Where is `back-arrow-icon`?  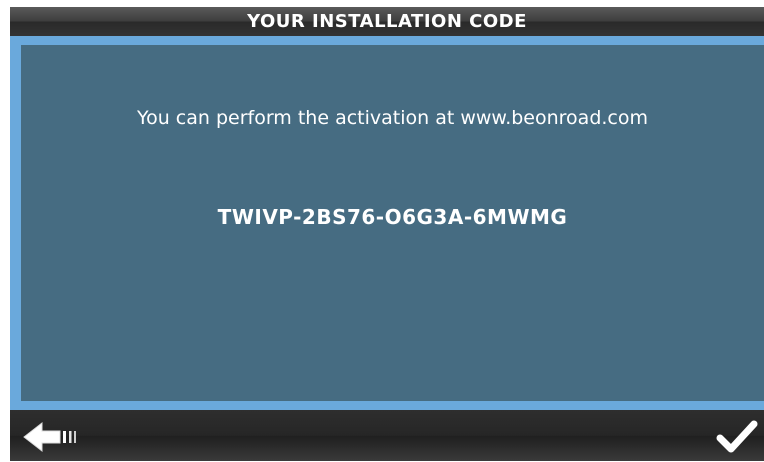 back-arrow-icon is located at coordinates (49, 437).